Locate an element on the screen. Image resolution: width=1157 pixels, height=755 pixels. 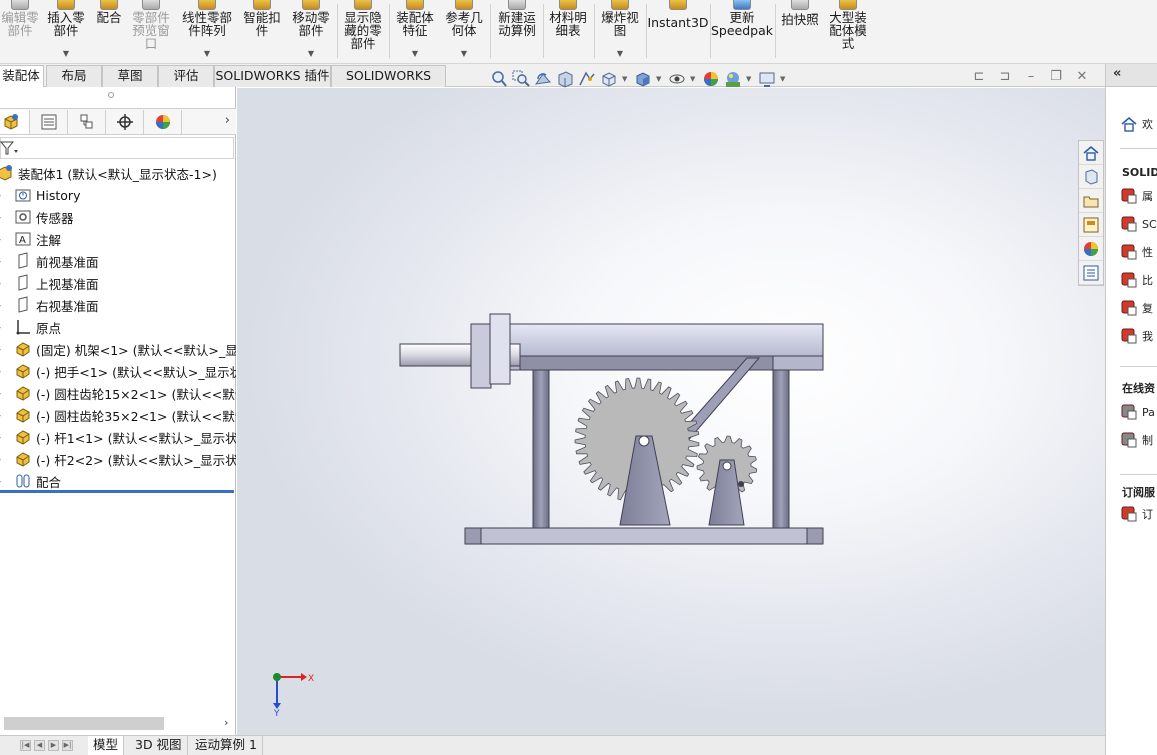
task-pane-link: 我 is located at coordinates (1136, 336).